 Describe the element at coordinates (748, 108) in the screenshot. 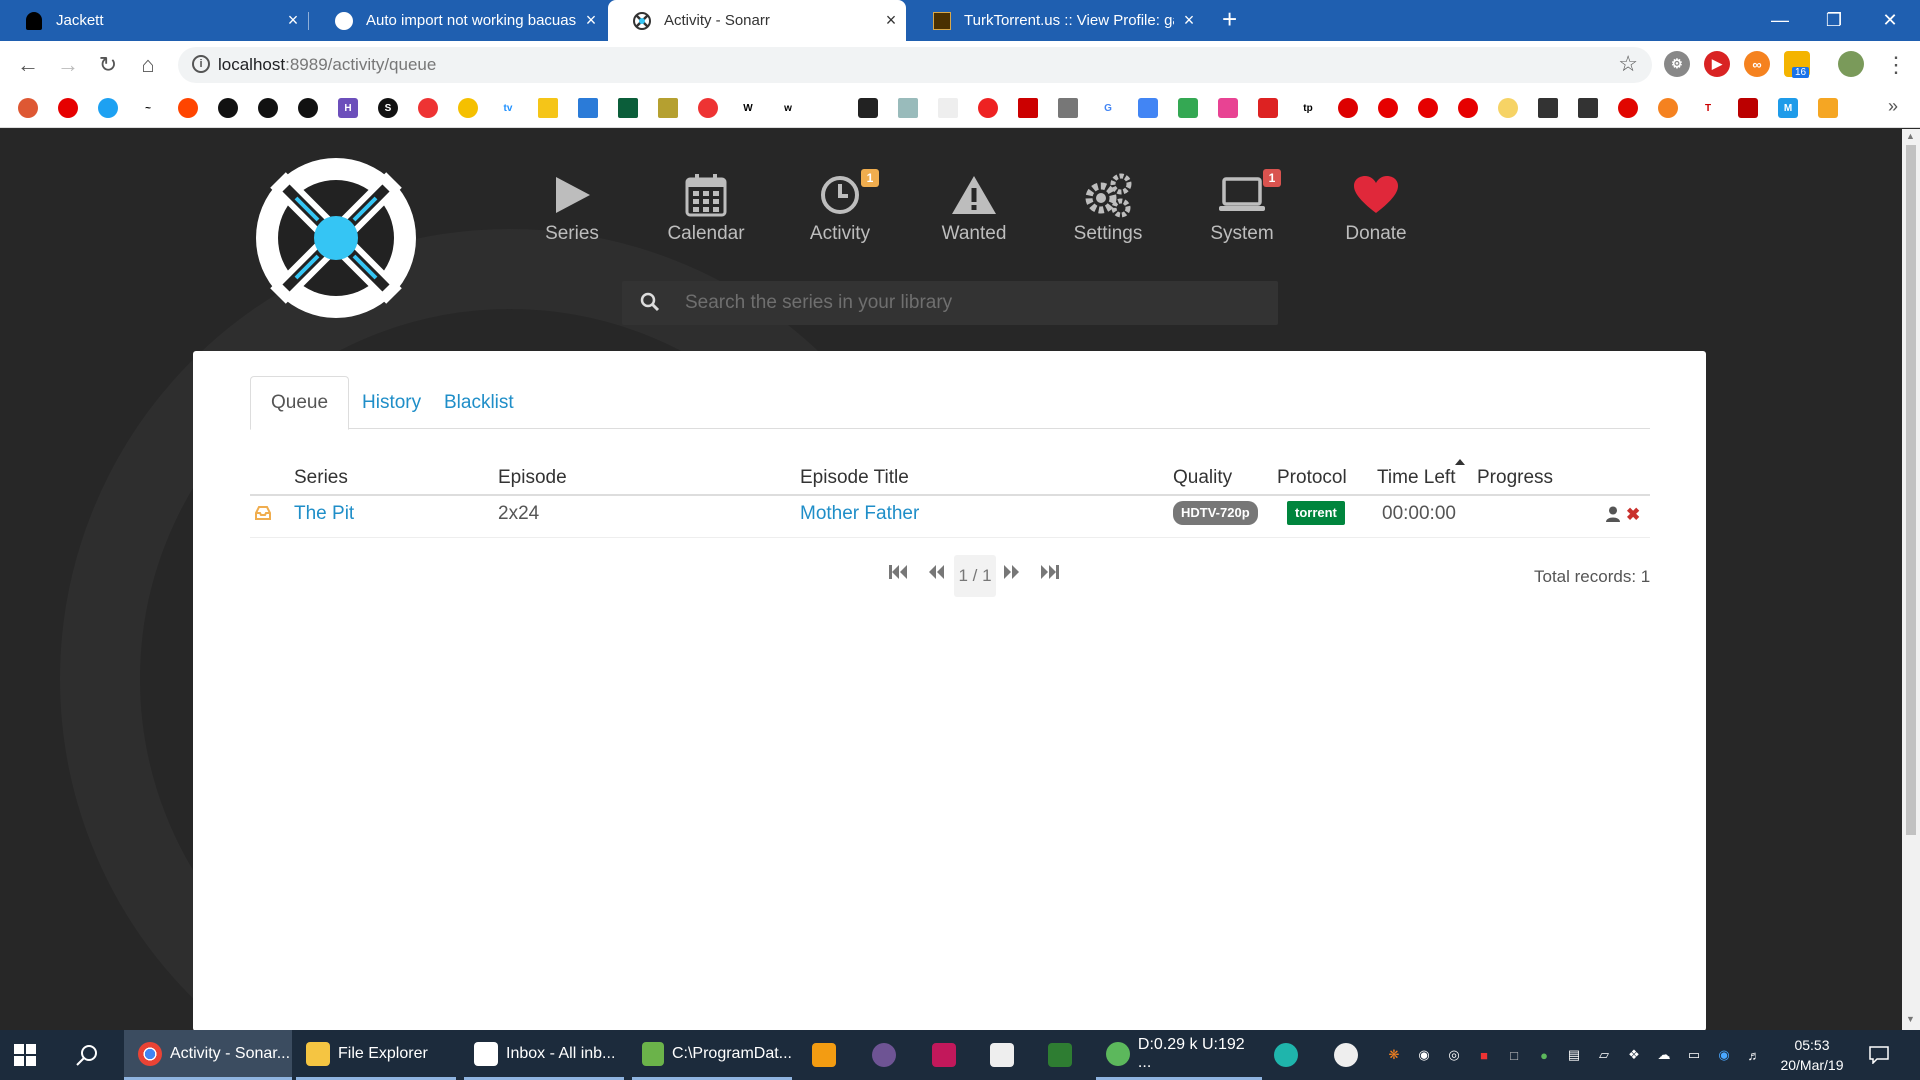

I see `wikipedia-bookmark-icon: W` at that location.